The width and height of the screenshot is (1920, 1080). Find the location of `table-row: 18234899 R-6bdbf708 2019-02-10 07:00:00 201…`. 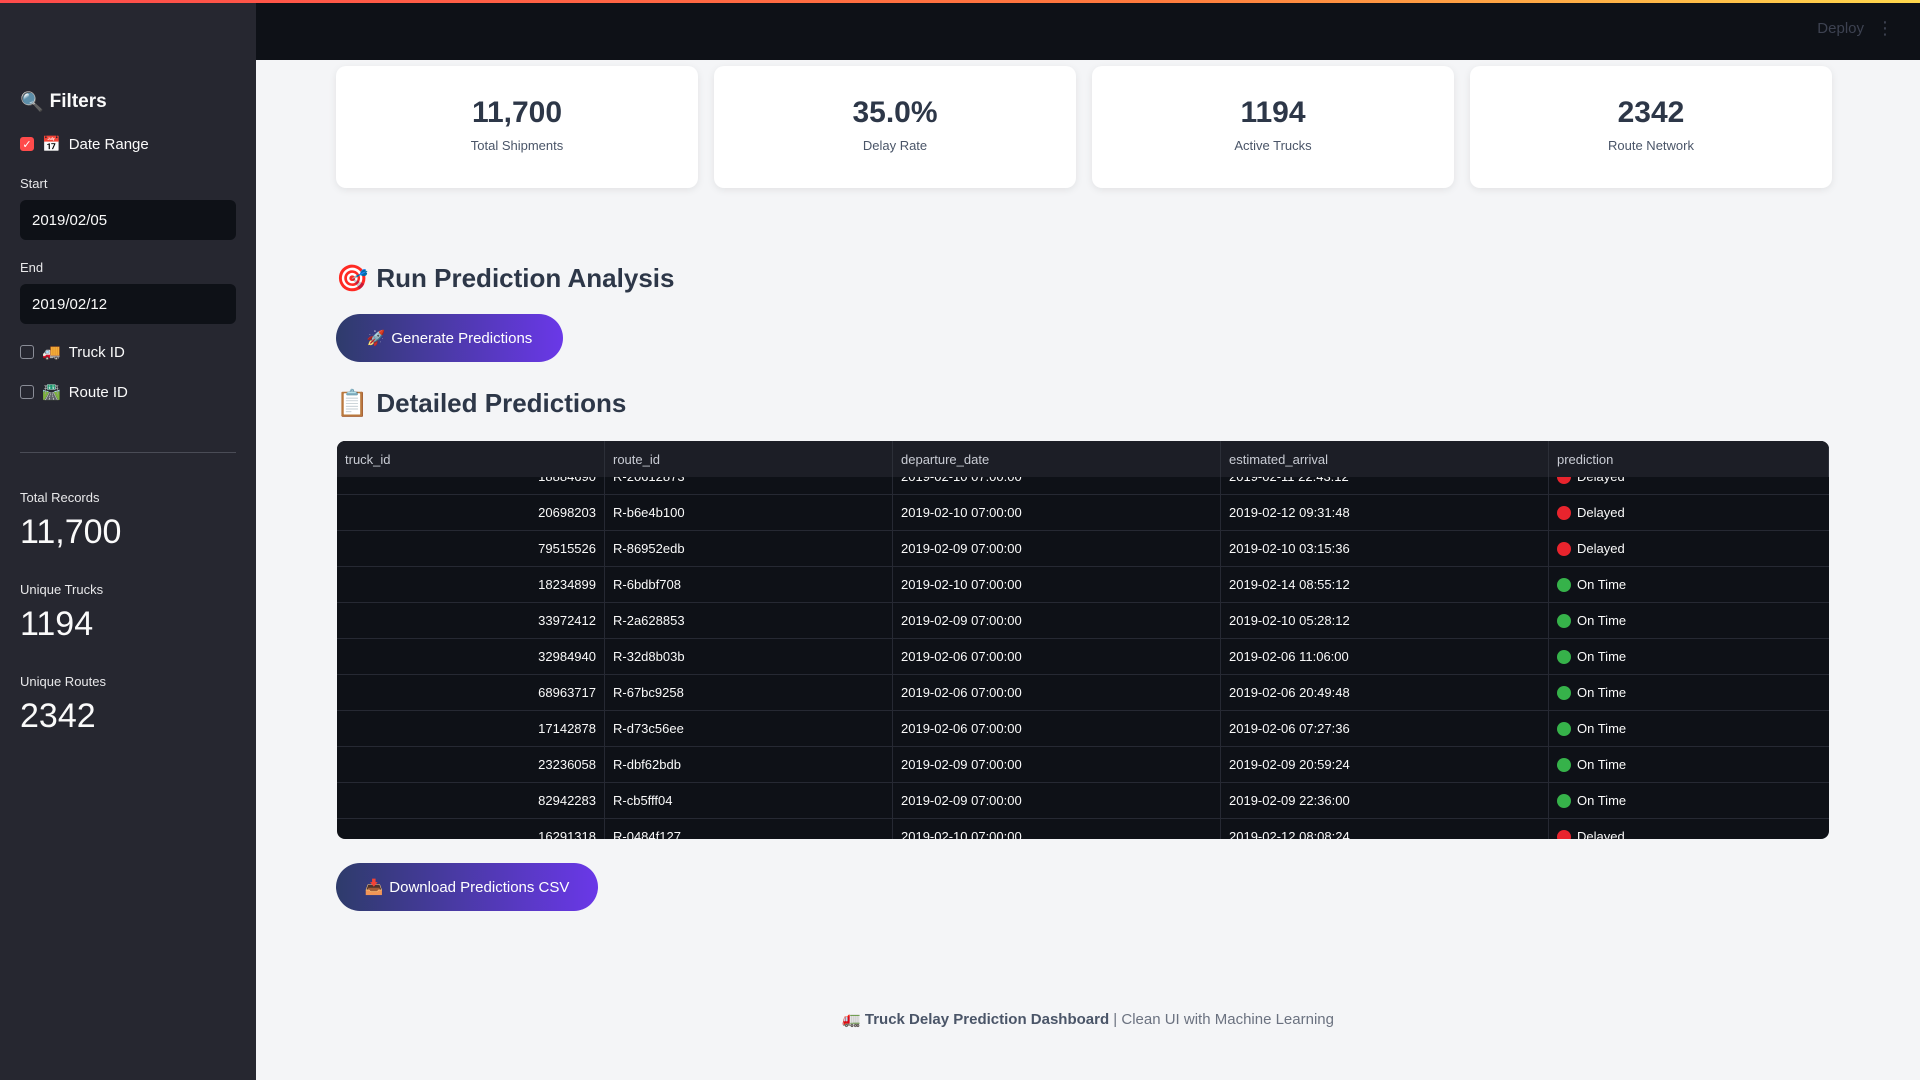

table-row: 18234899 R-6bdbf708 2019-02-10 07:00:00 201… is located at coordinates (1083, 585).